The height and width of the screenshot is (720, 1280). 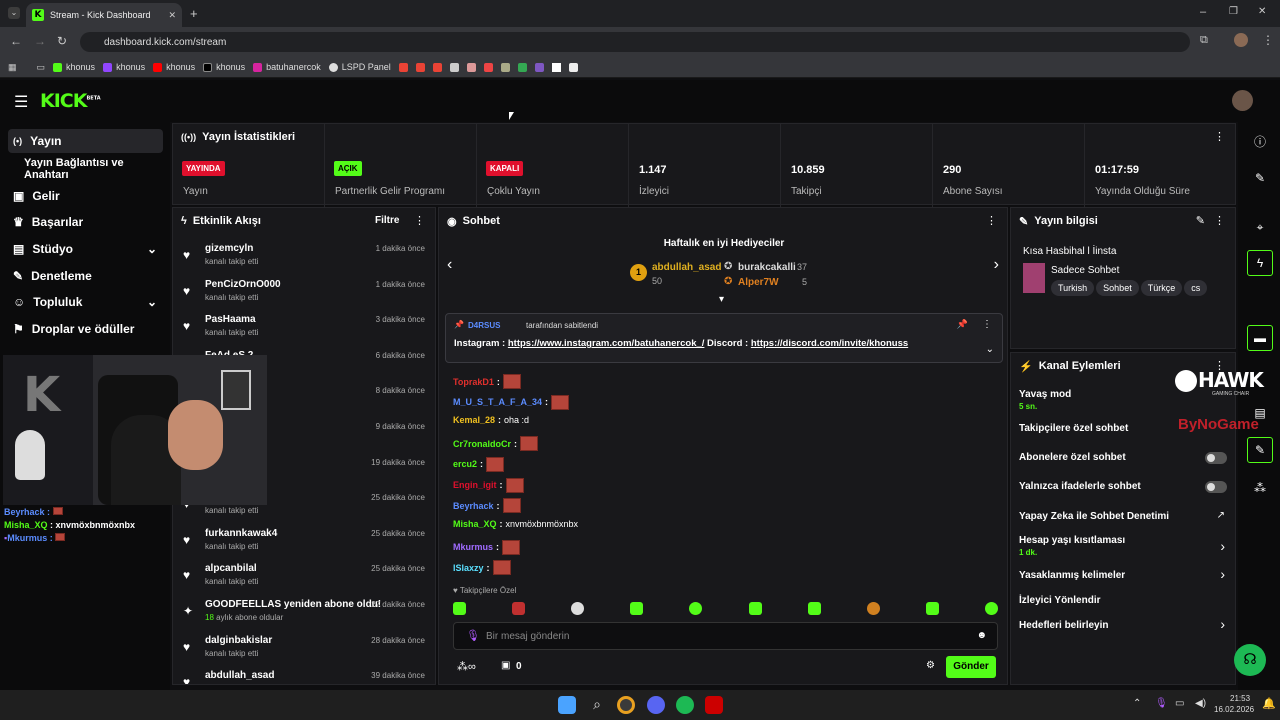 What do you see at coordinates (930, 665) in the screenshot?
I see `settings-gear-icon: ⚙` at bounding box center [930, 665].